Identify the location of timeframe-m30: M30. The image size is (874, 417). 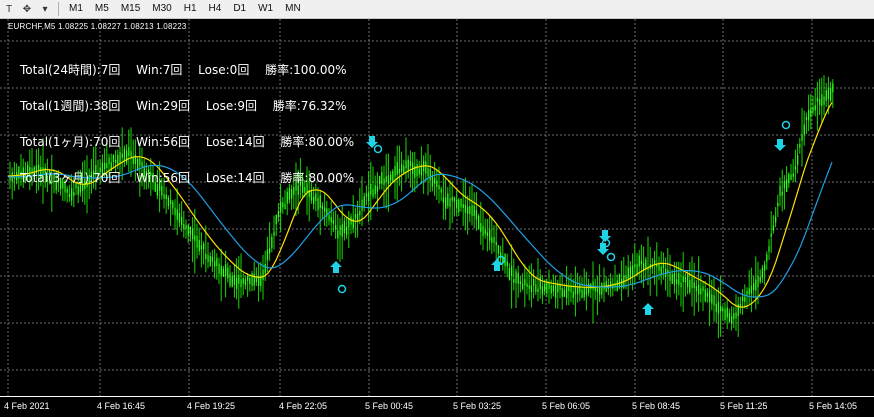
(161, 9).